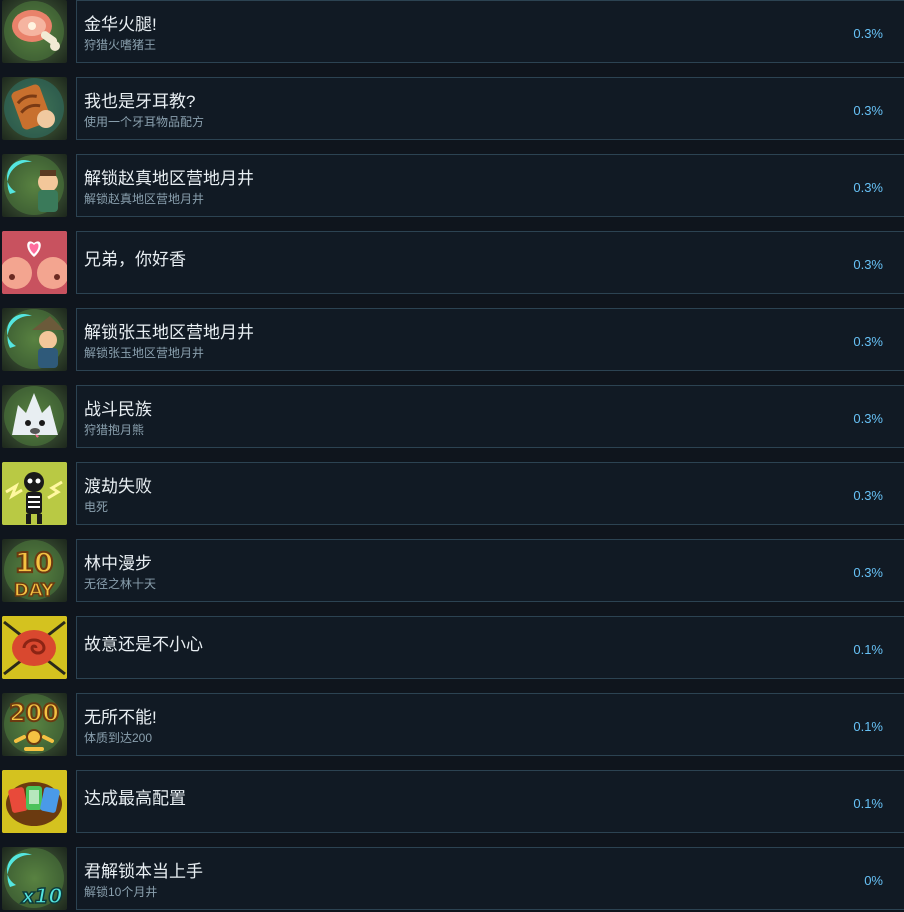 The height and width of the screenshot is (912, 904). I want to click on achievement-row: 达成最高配置 0.1%, so click(452, 802).